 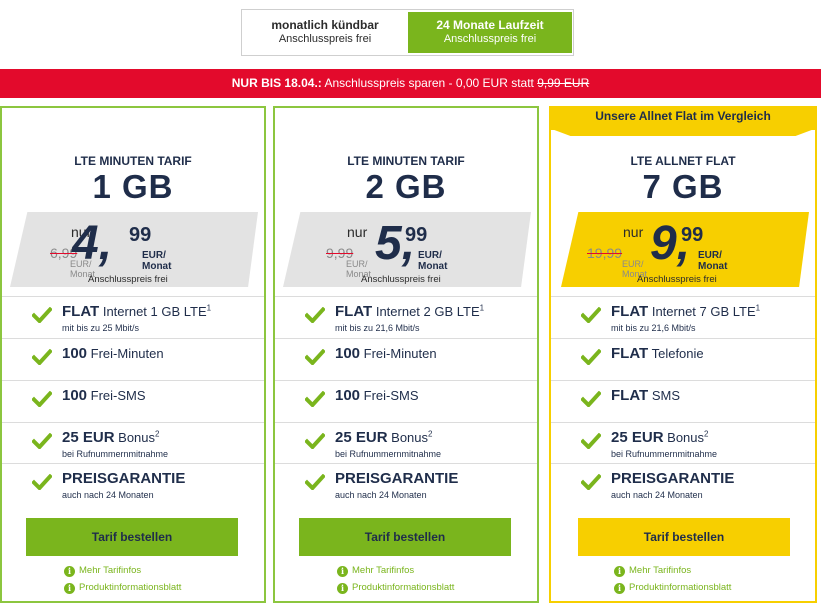 I want to click on feature-text: FLAT Internet 1 GB LTE1, so click(x=136, y=311).